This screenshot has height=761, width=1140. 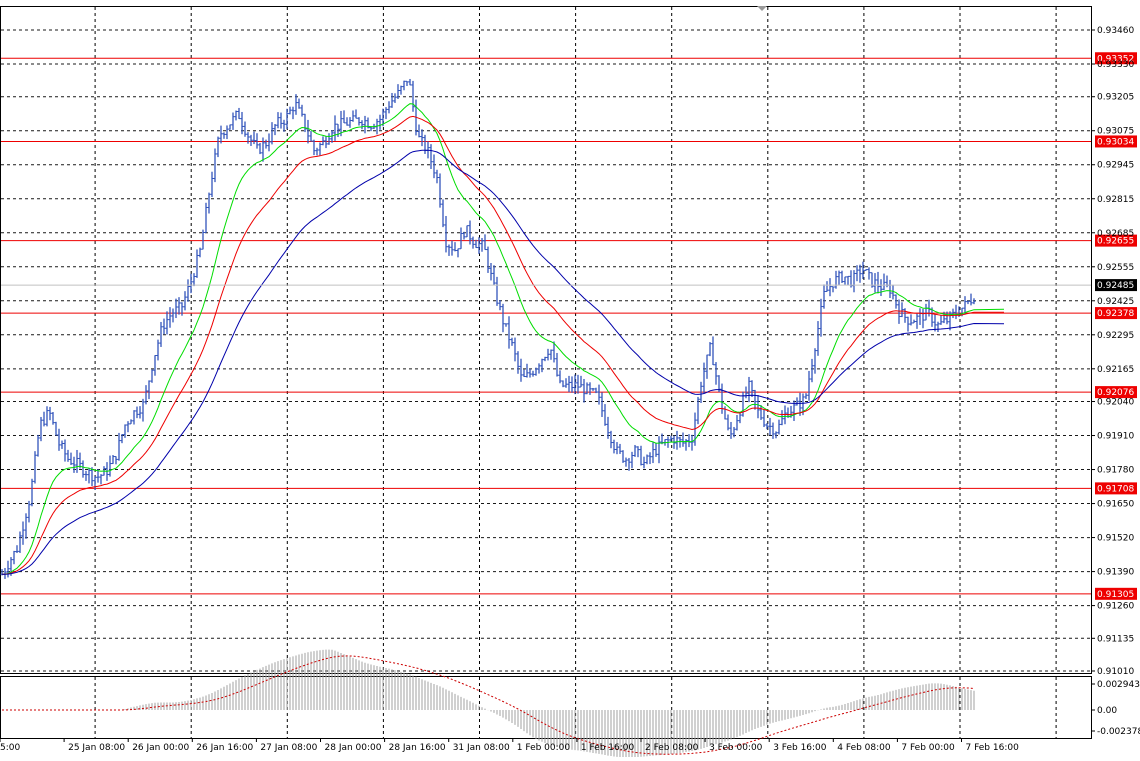 I want to click on time-tick-label: 5:00, so click(x=10, y=748).